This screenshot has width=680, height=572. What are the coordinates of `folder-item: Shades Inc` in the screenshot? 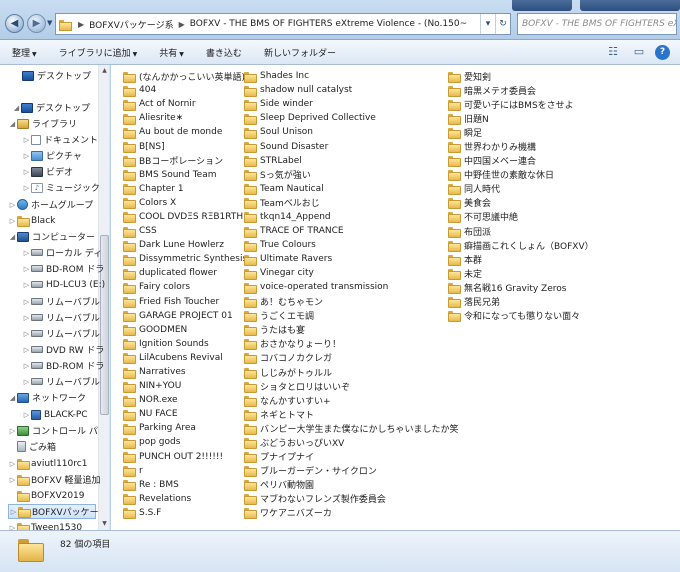 It's located at (351, 76).